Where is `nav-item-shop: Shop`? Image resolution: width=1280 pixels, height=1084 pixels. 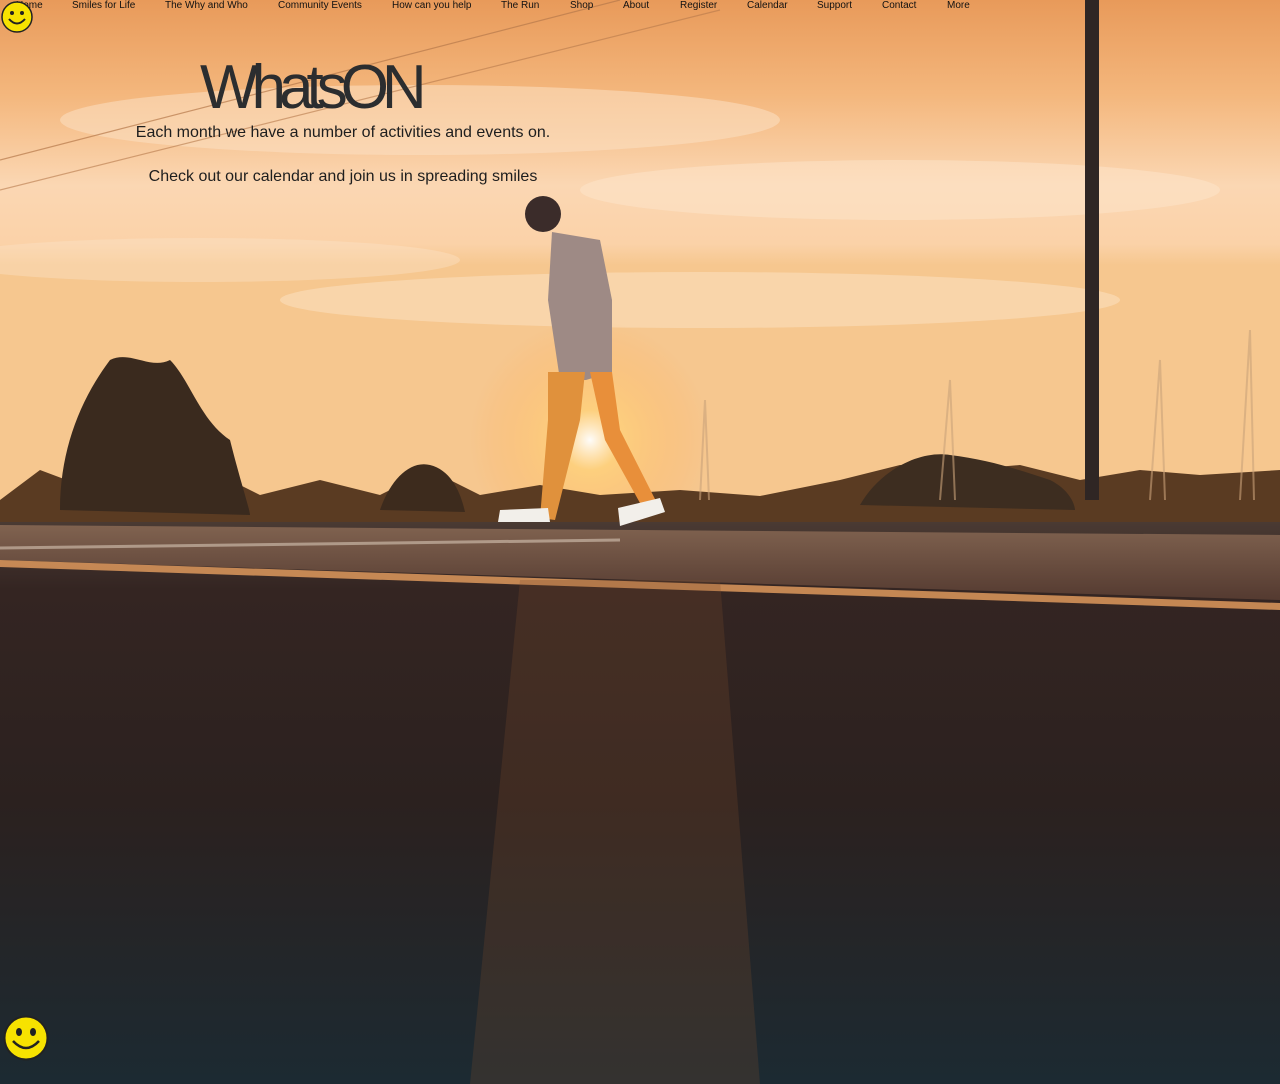 nav-item-shop: Shop is located at coordinates (581, 6).